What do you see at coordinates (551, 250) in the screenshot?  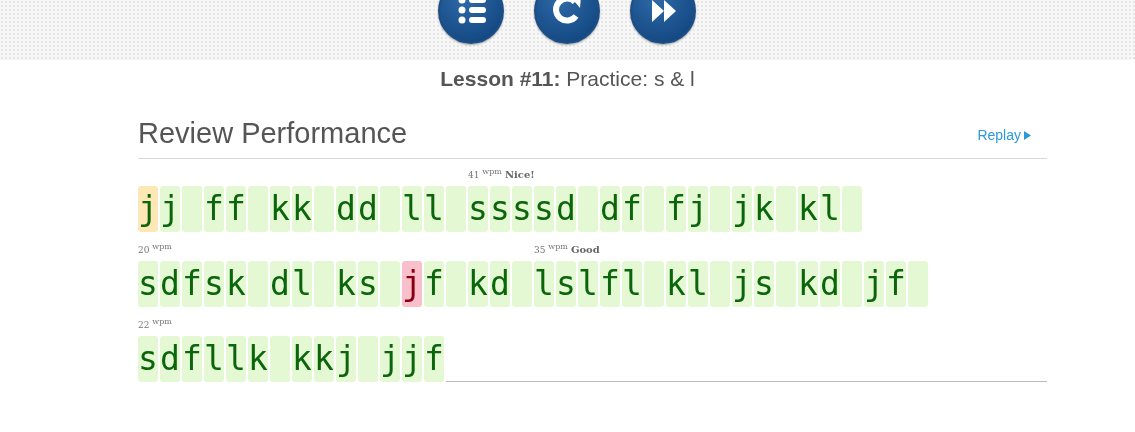 I see `speed-note: 35 $^{wpm}$` at bounding box center [551, 250].